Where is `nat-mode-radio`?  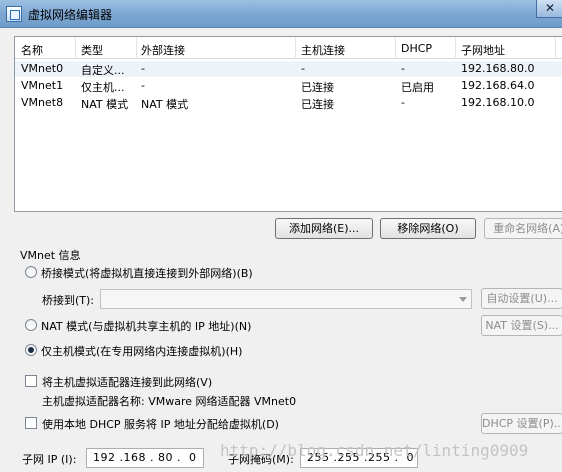
nat-mode-radio is located at coordinates (31, 325).